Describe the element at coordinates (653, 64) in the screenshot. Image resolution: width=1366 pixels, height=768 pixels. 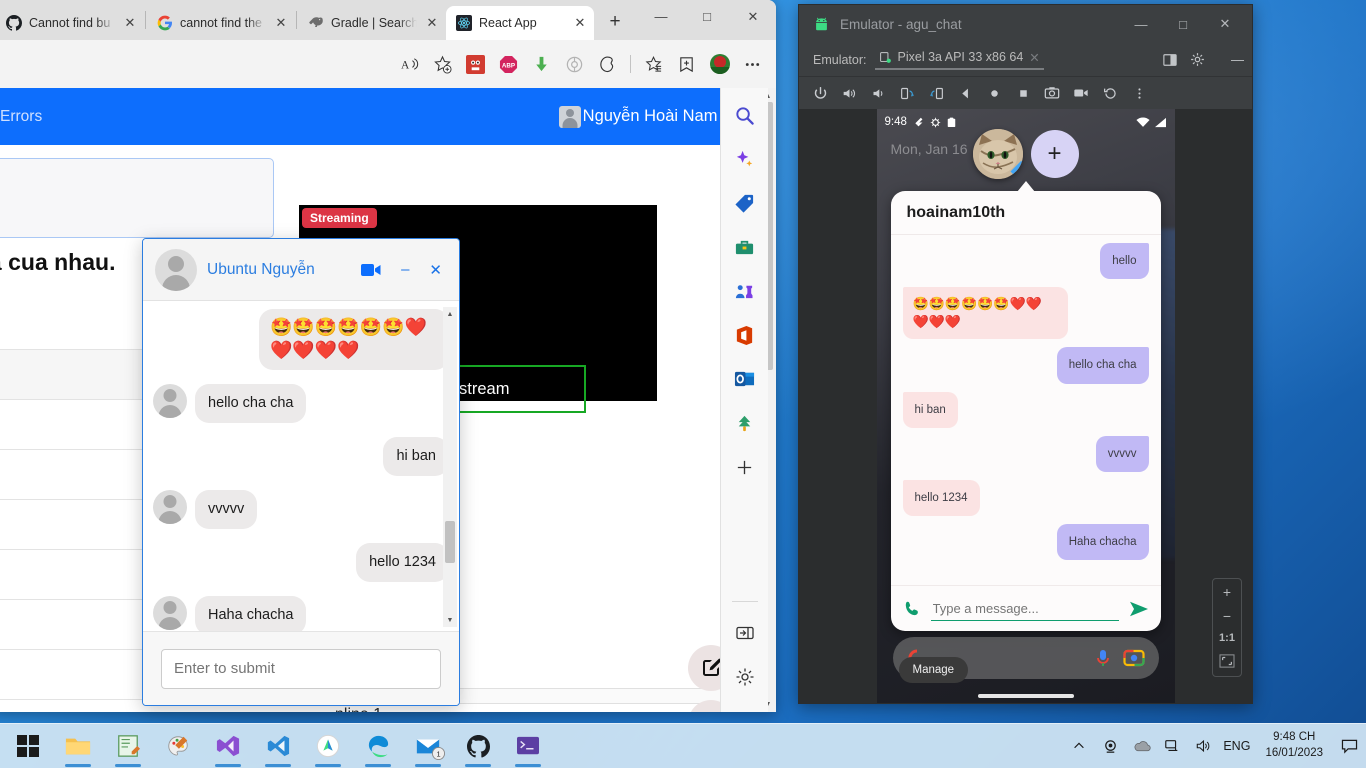
I see `favorites-icon` at that location.